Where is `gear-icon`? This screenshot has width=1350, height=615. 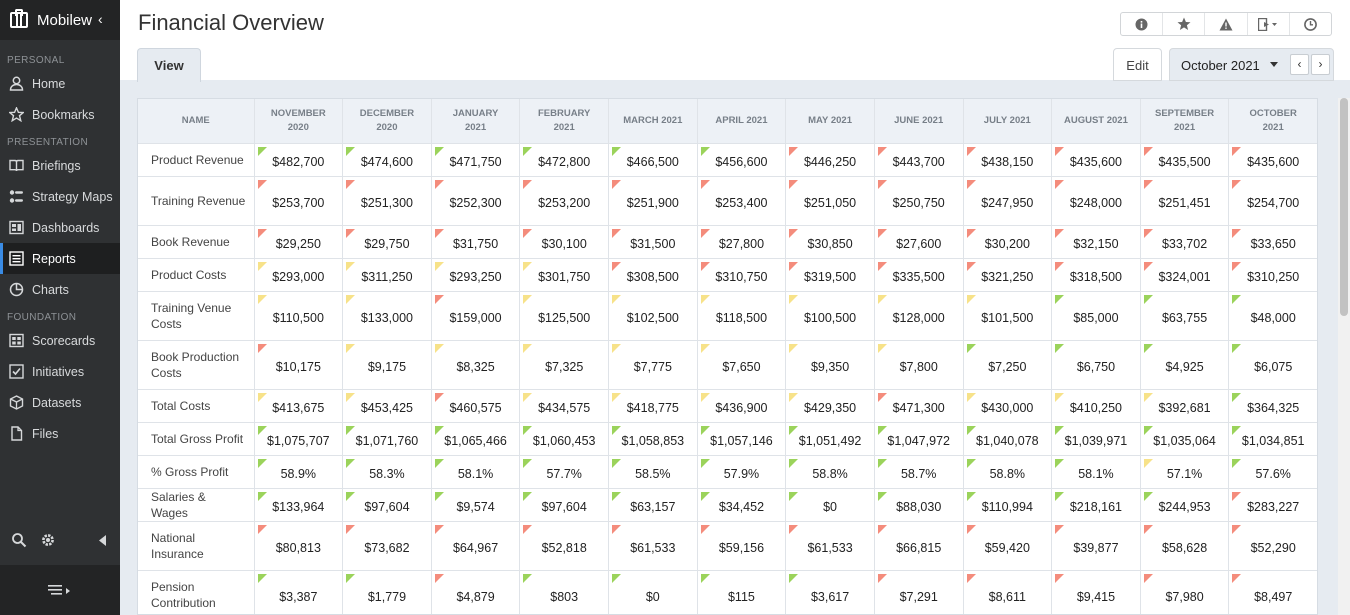
gear-icon is located at coordinates (48, 540).